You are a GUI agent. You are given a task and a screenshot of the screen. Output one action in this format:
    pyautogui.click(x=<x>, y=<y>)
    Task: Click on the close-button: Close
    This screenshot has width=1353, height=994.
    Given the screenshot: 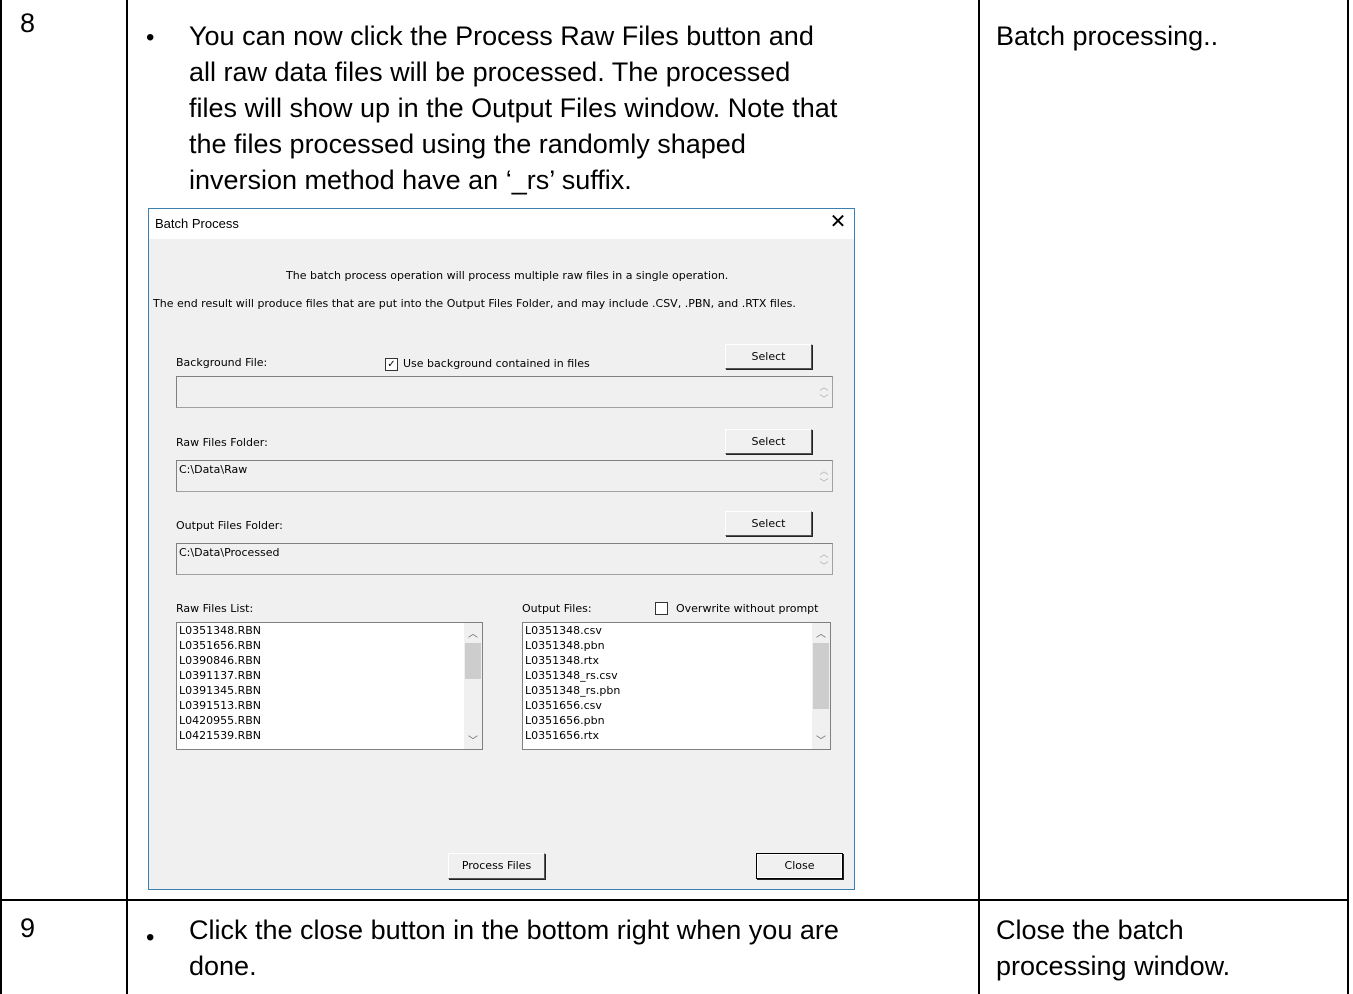 What is the action you would take?
    pyautogui.click(x=799, y=866)
    